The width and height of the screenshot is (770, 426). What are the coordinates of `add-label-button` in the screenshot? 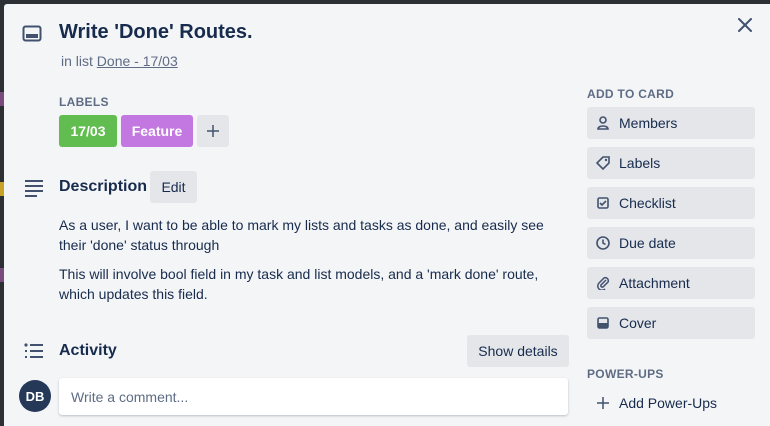 It's located at (213, 131).